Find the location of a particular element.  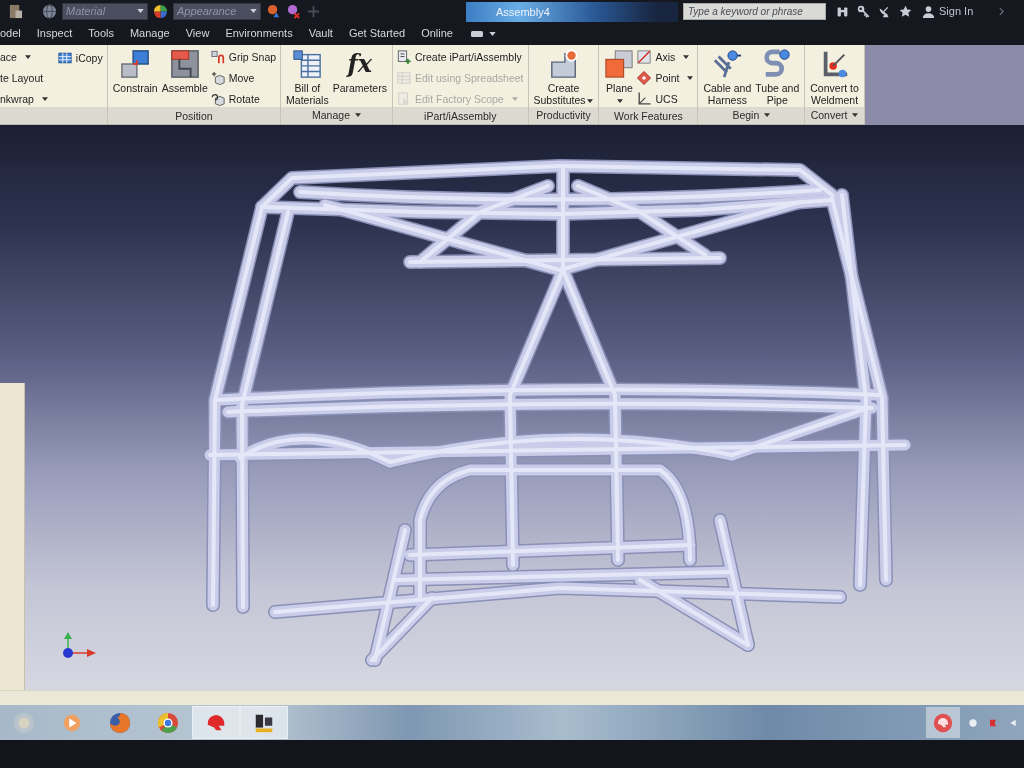

axis-icon is located at coordinates (644, 57).